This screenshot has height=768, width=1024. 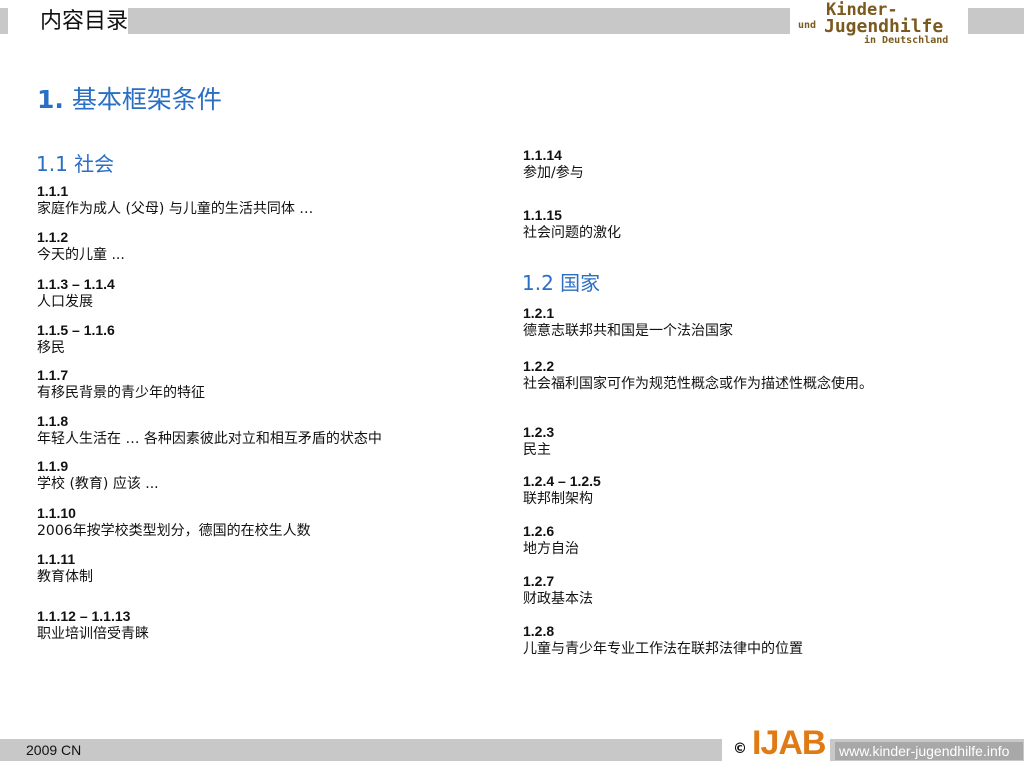 I want to click on toc-entry: 1.2.4 – 1.2.5 联邦制架构, so click(x=562, y=491).